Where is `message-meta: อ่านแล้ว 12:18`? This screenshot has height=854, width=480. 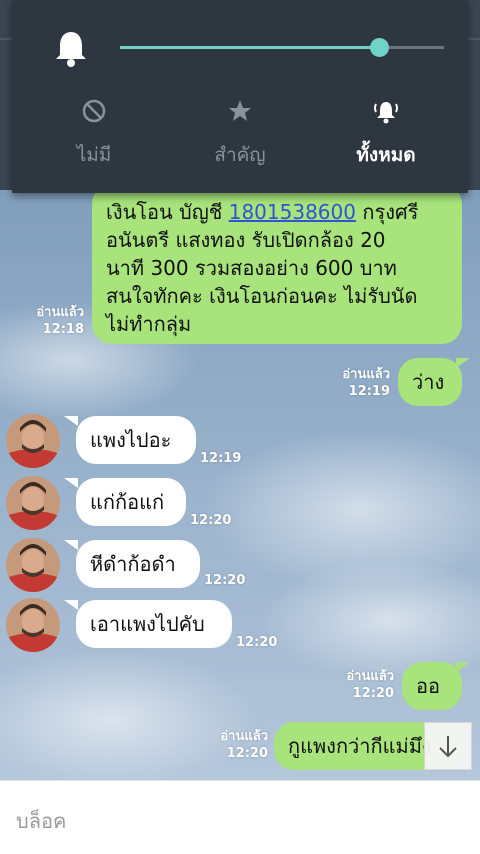 message-meta: อ่านแล้ว 12:18 is located at coordinates (52, 321).